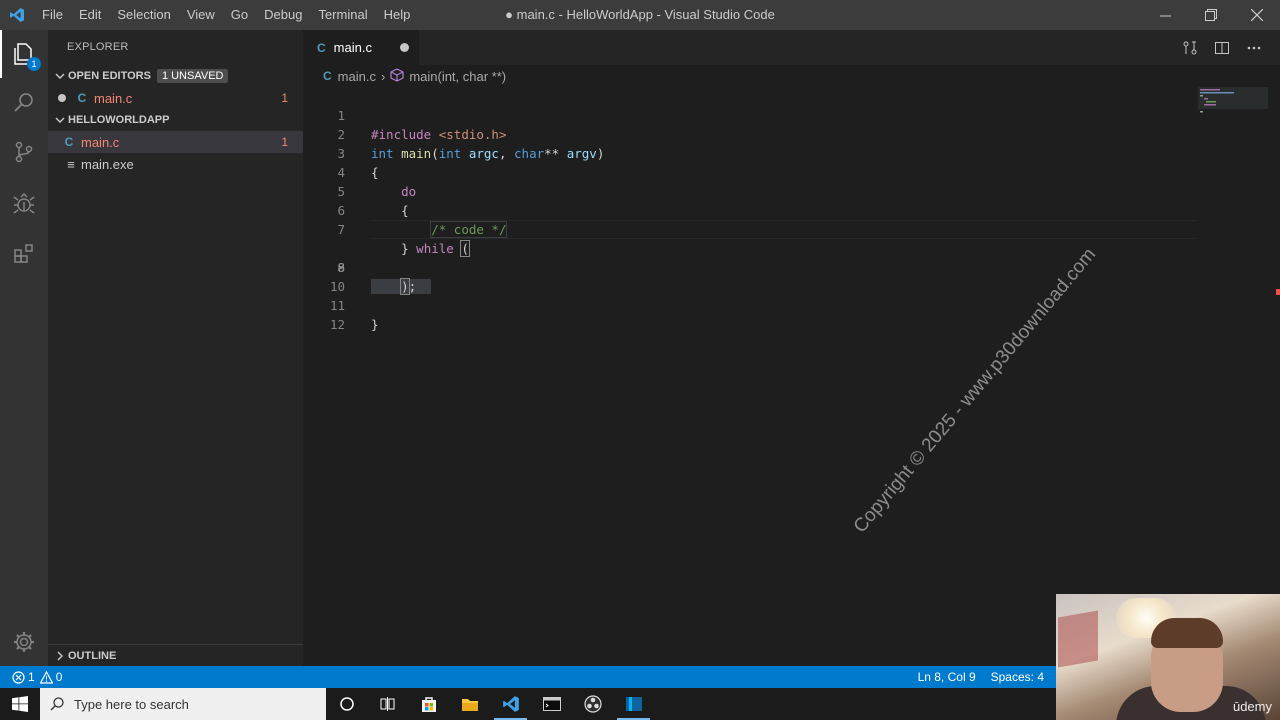 The image size is (1280, 720). Describe the element at coordinates (239, 15) in the screenshot. I see `menu-go: Go` at that location.